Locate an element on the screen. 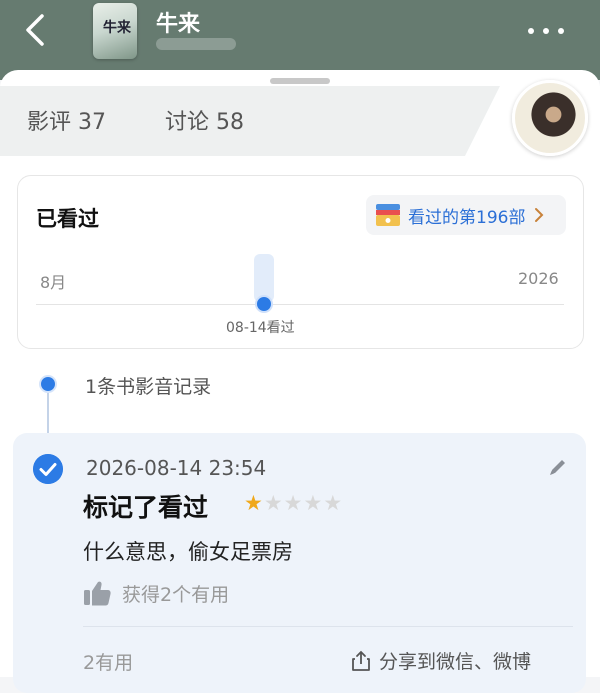  thumbs-up-icon is located at coordinates (97, 593).